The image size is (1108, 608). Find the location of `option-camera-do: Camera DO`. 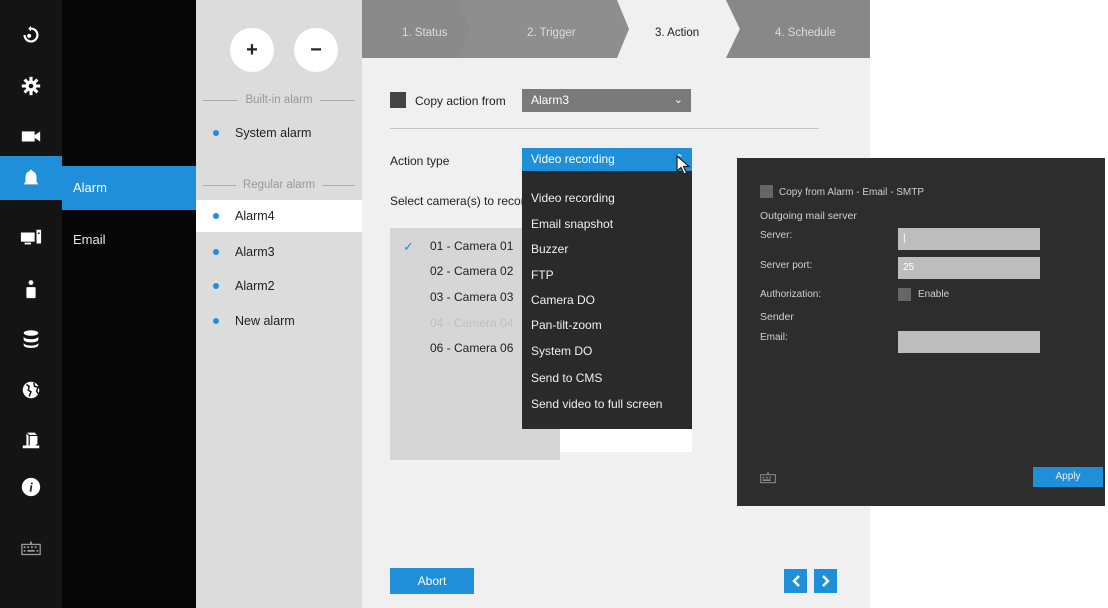

option-camera-do: Camera DO is located at coordinates (563, 300).